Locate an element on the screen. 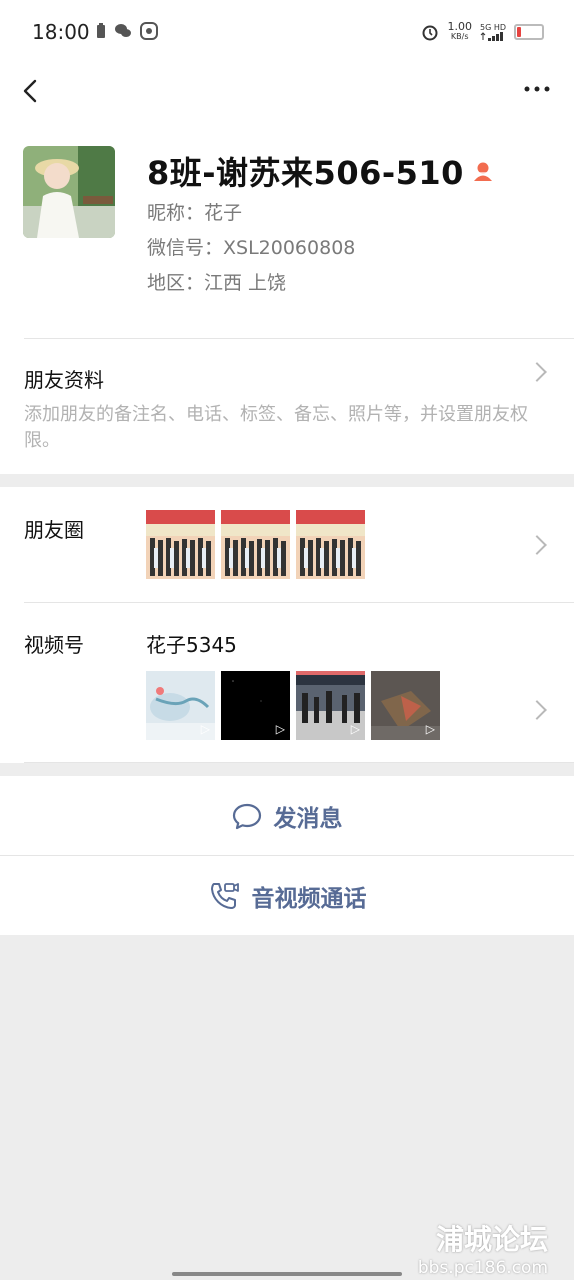 The image size is (574, 1280). wechat-id-text: 微信号：XSL20060808 is located at coordinates (251, 248).